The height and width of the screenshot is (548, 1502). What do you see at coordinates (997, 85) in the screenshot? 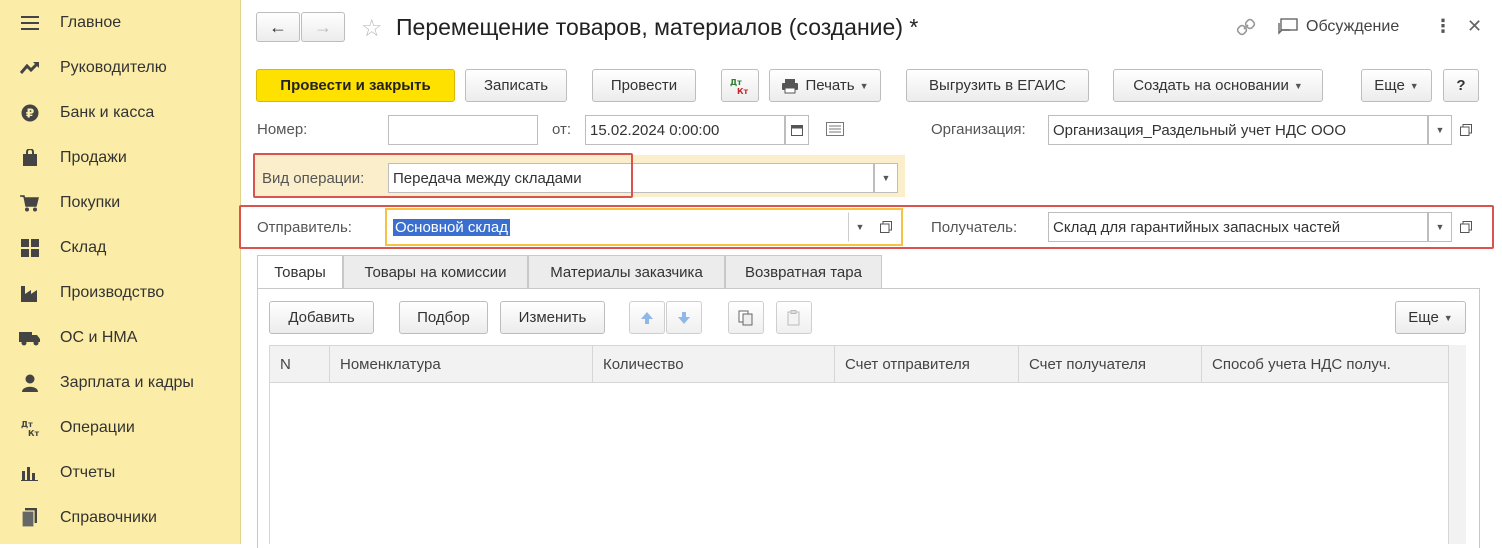
I see `egais-upload-button: Выгрузить в ЕГАИС` at bounding box center [997, 85].